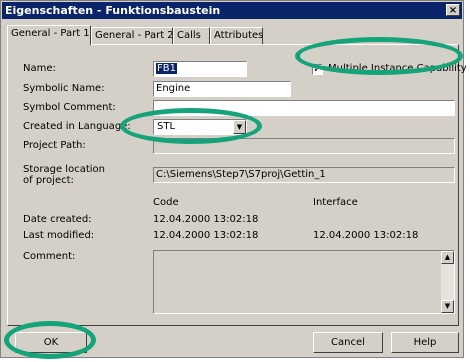  Describe the element at coordinates (48, 180) in the screenshot. I see `storage-location-label-2: of project:` at that location.